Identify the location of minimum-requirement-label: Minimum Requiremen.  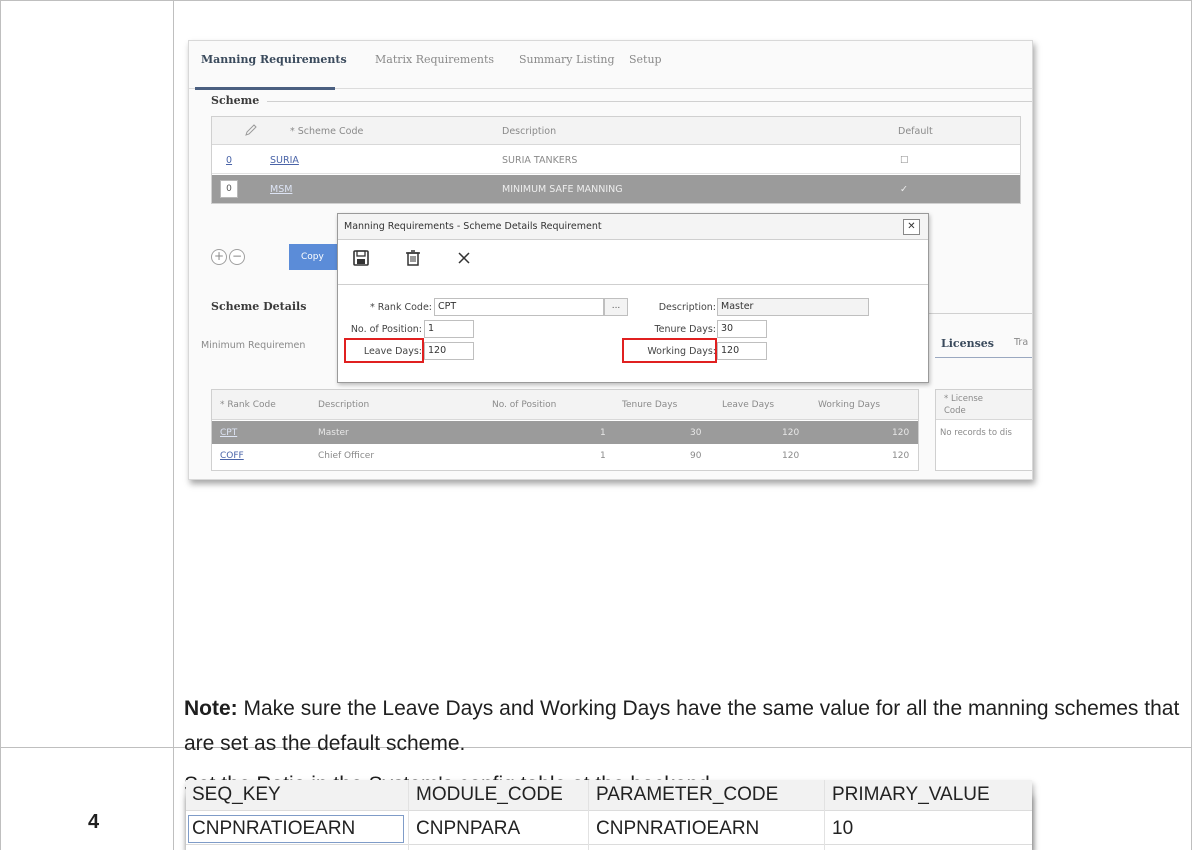
(253, 345).